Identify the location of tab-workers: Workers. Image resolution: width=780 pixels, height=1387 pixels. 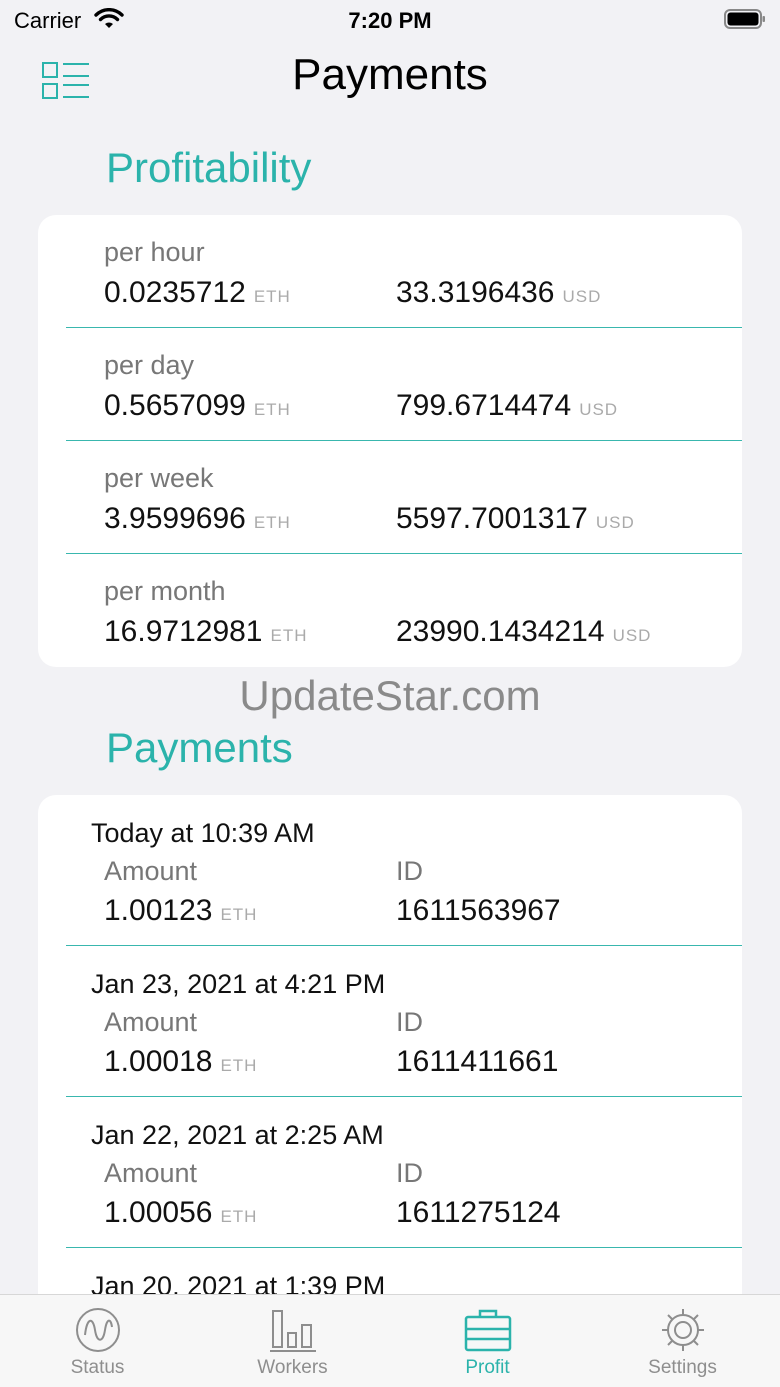
(292, 1341).